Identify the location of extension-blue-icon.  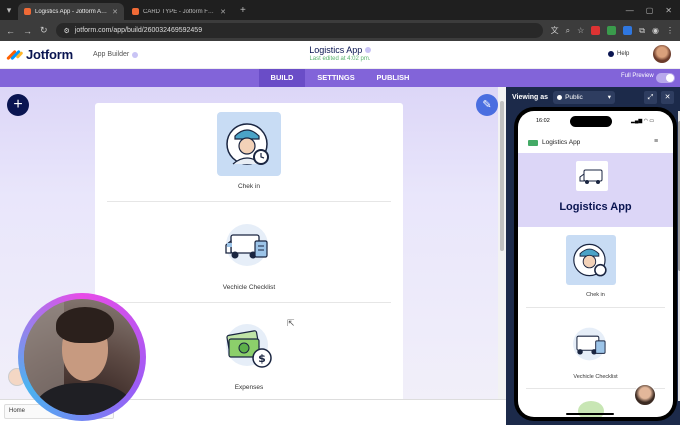
(628, 30).